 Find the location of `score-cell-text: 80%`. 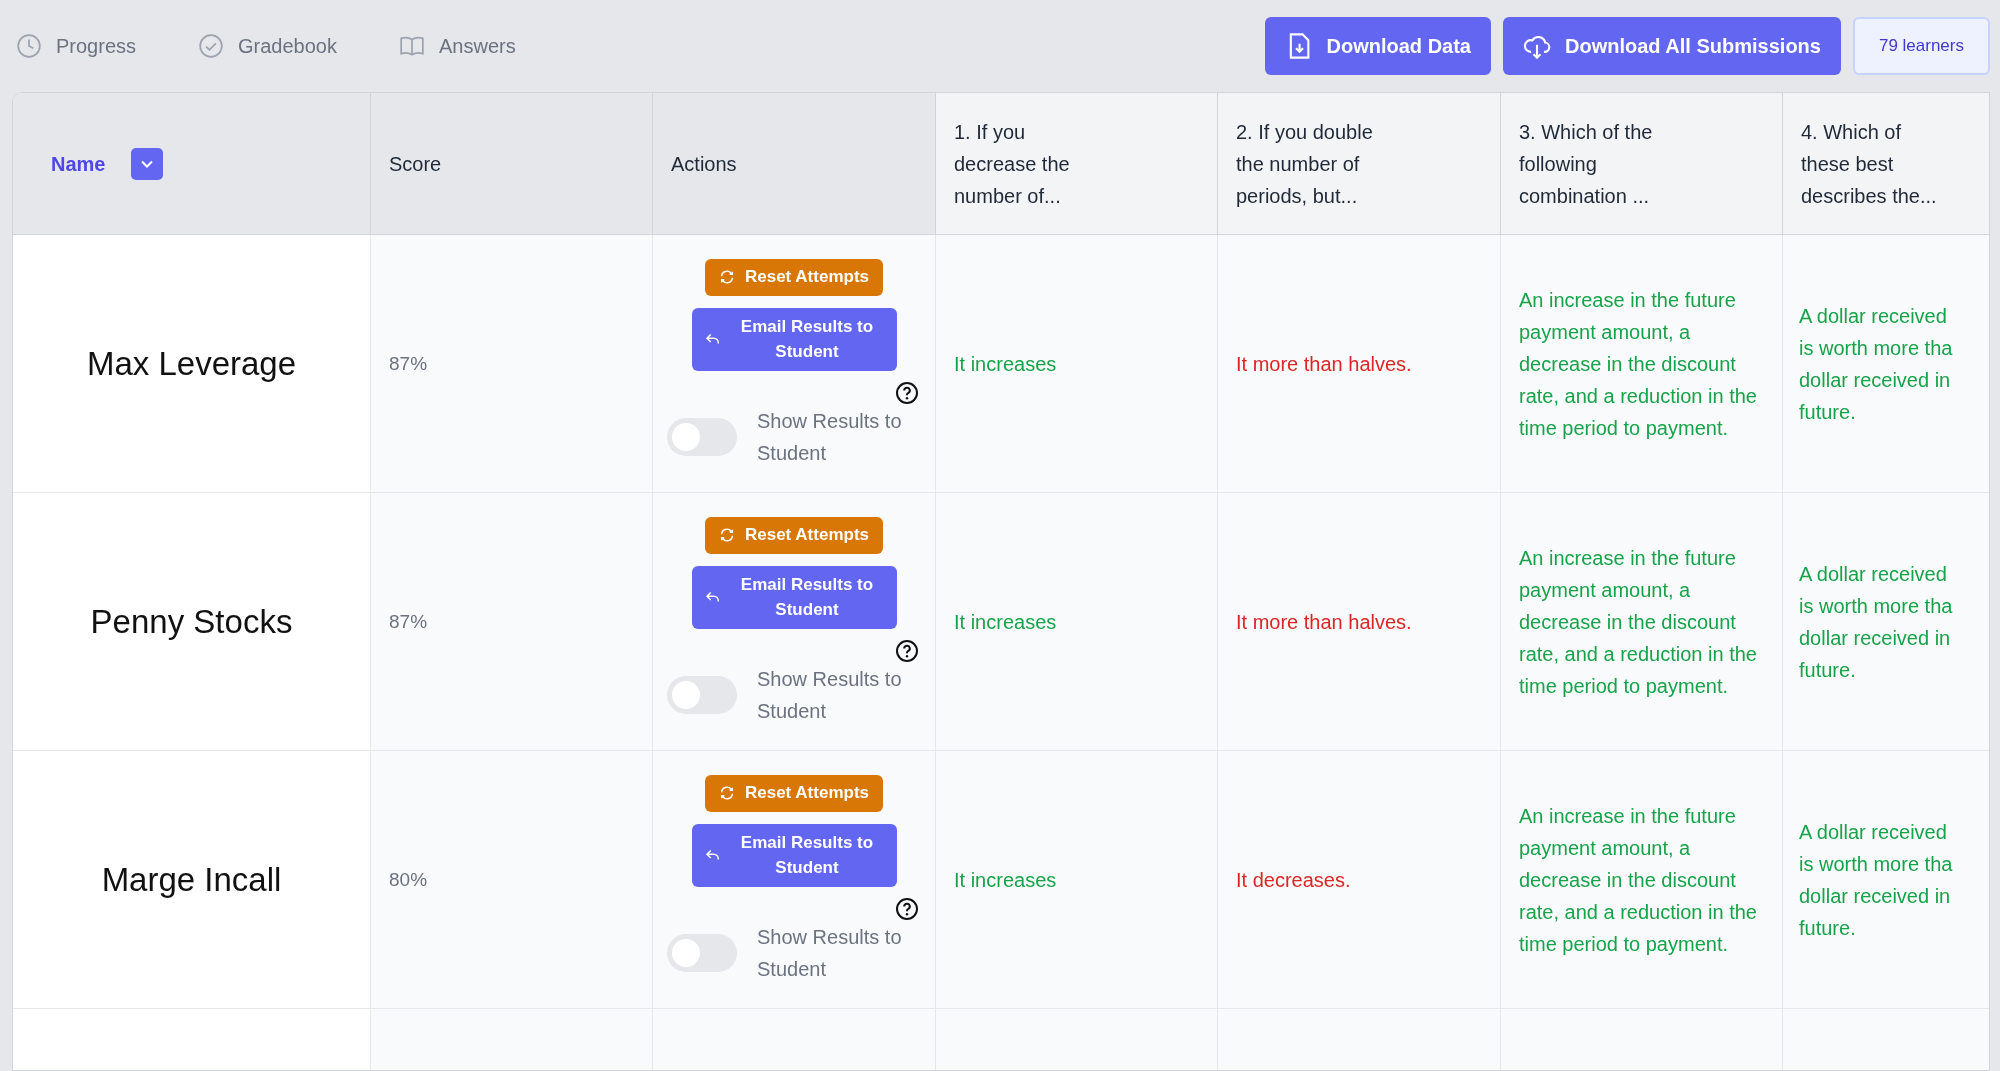

score-cell-text: 80% is located at coordinates (408, 879).